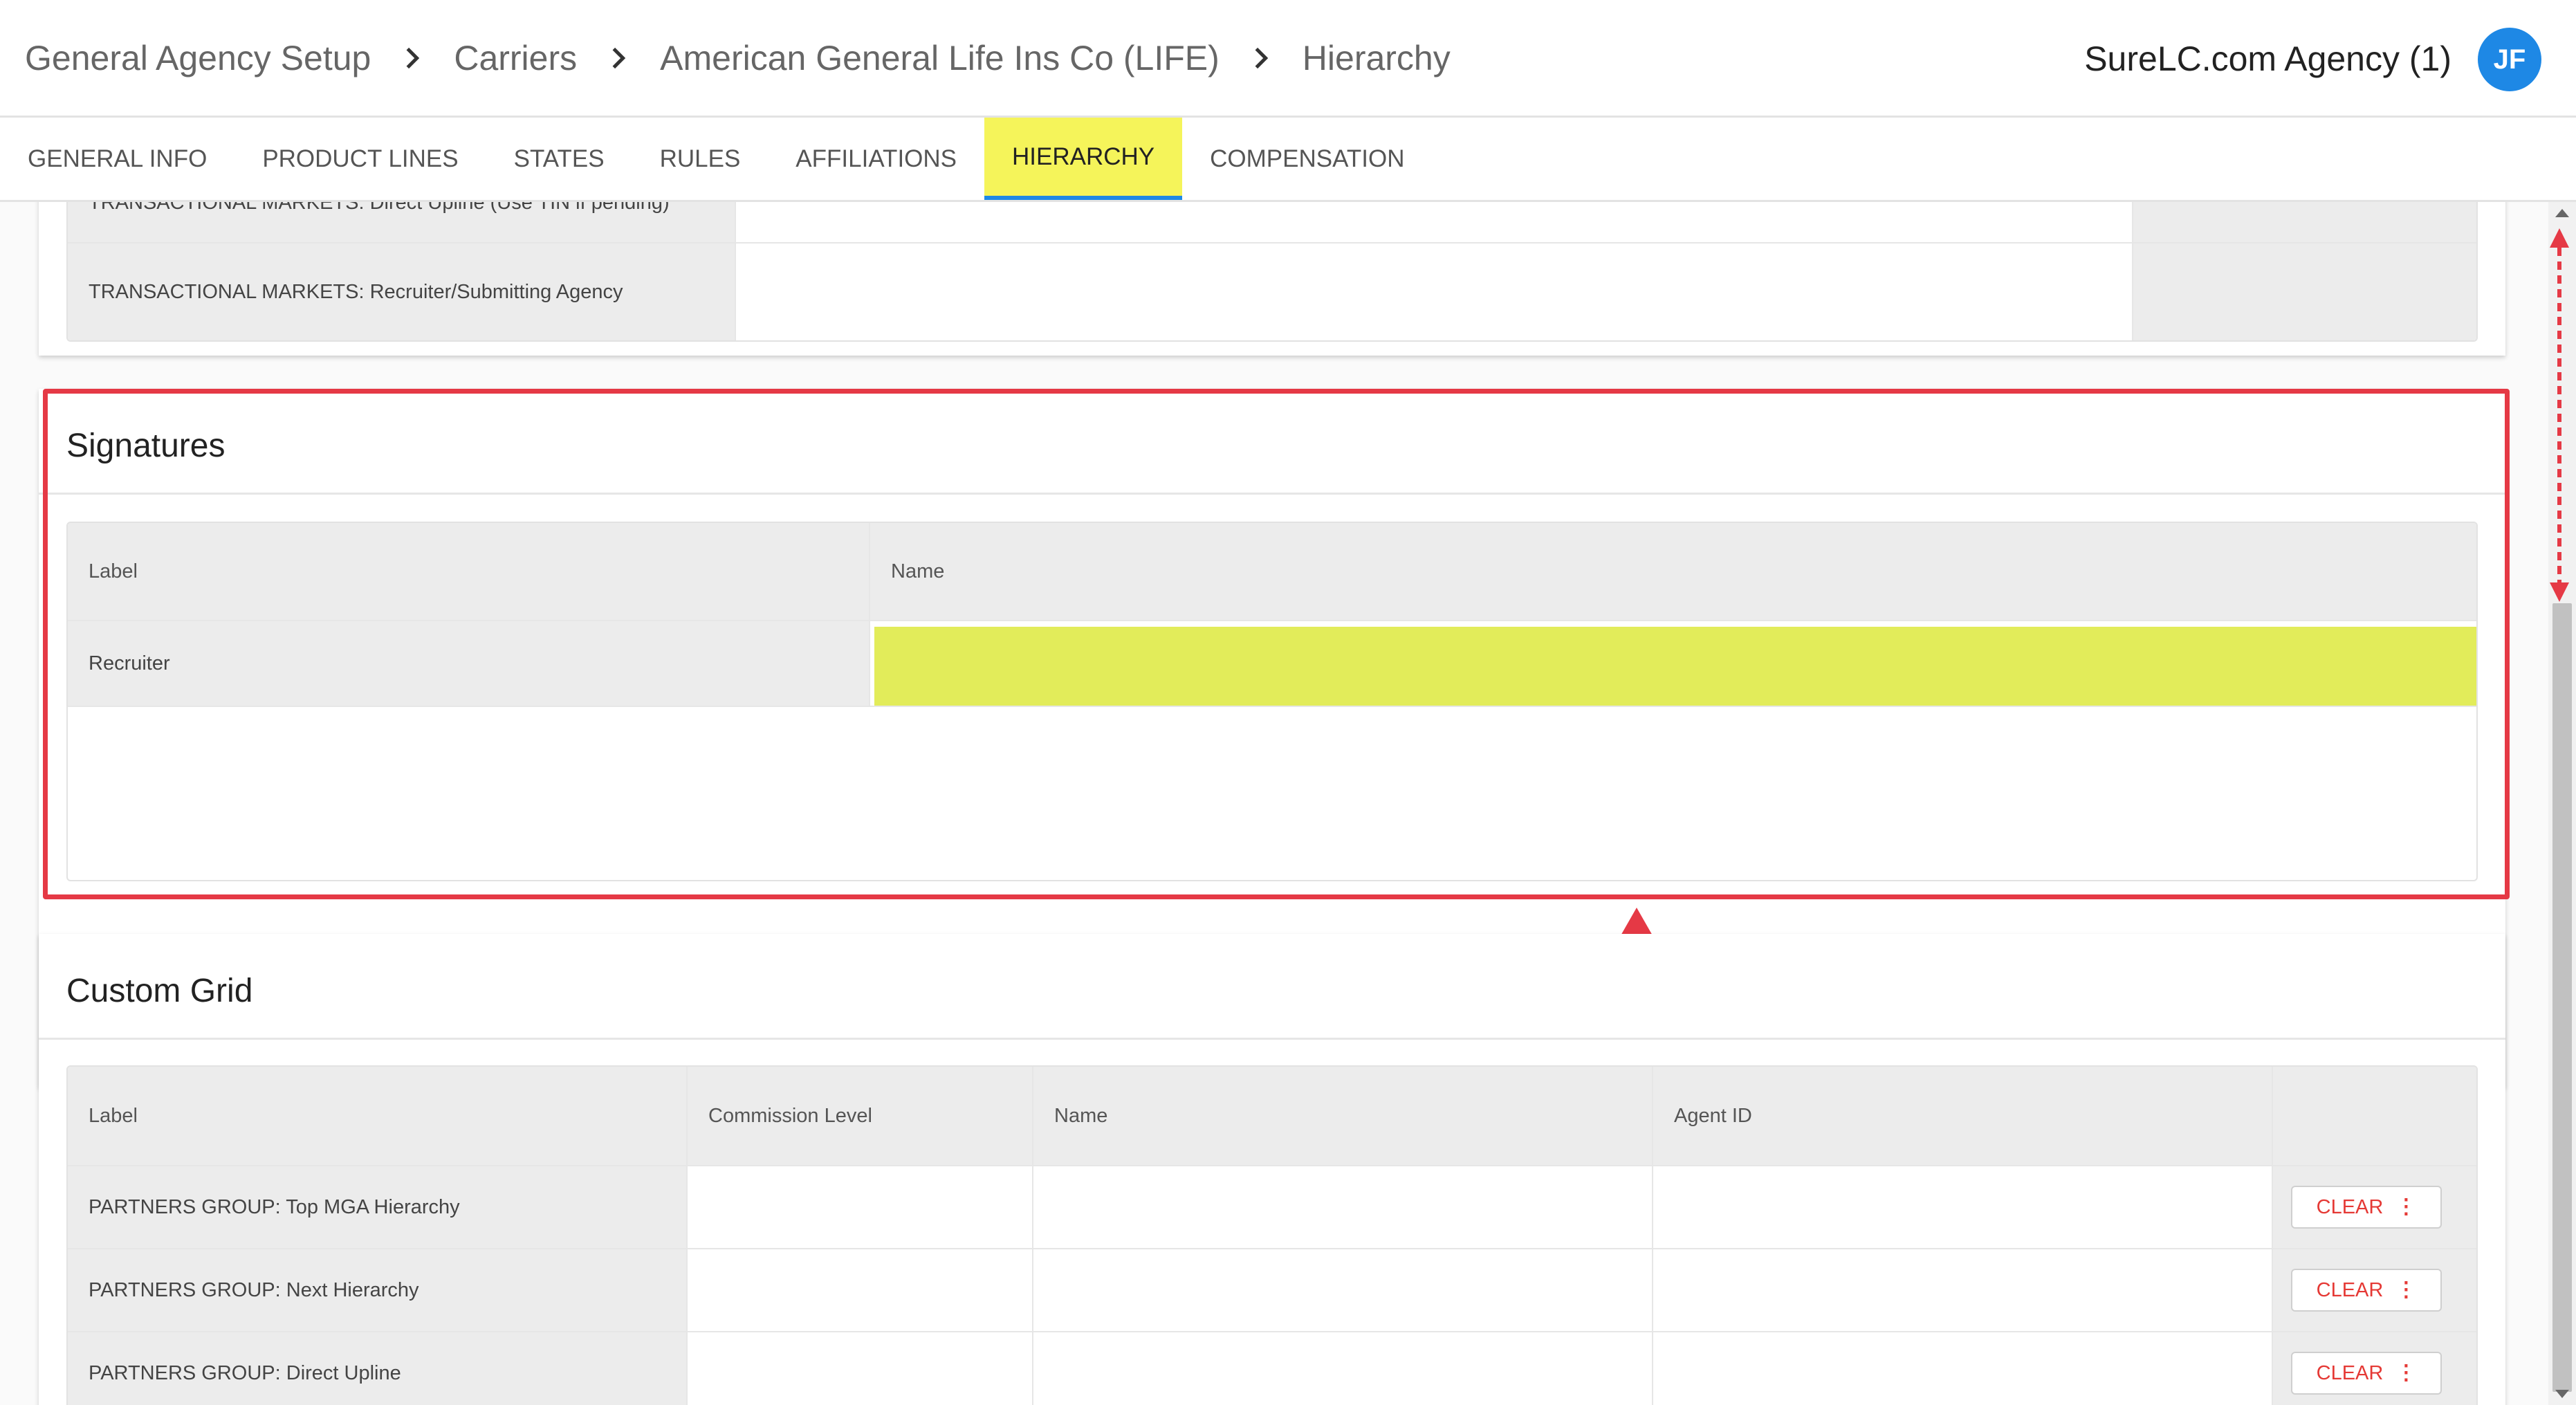  Describe the element at coordinates (117, 159) in the screenshot. I see `tab-general-info: GENERAL INFO` at that location.